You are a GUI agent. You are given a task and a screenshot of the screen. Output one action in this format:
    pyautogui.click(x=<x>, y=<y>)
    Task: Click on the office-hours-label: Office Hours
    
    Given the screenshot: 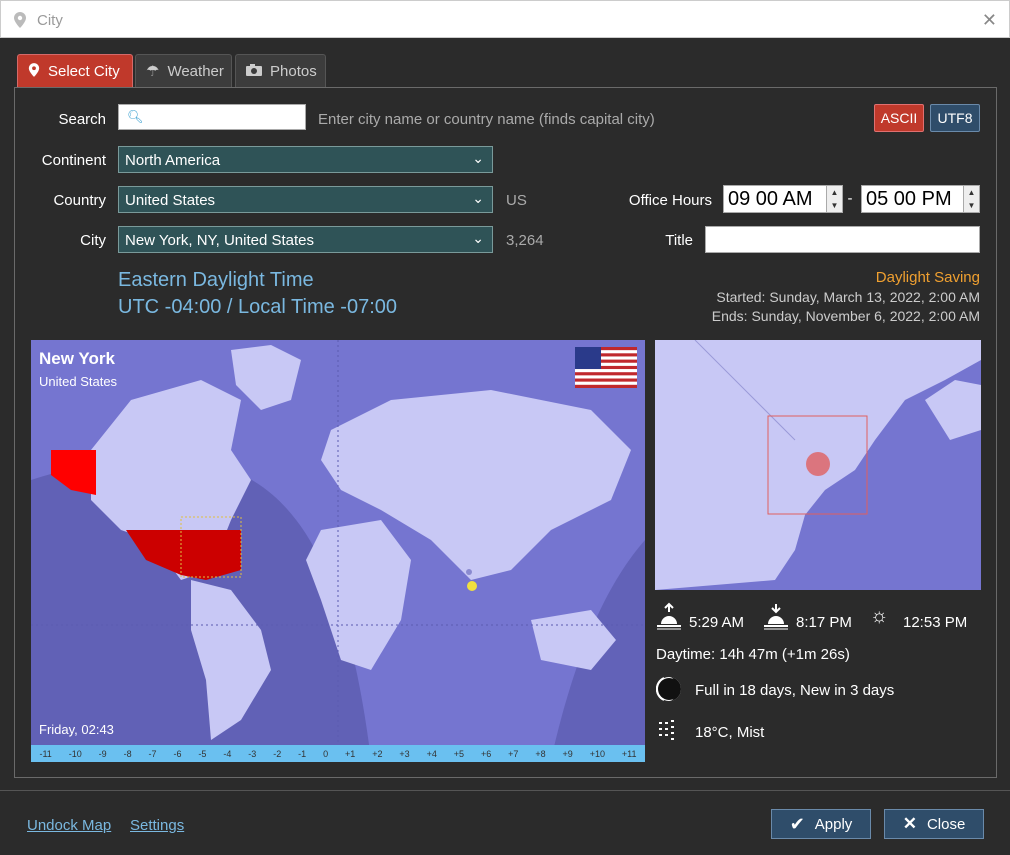 What is the action you would take?
    pyautogui.click(x=670, y=200)
    